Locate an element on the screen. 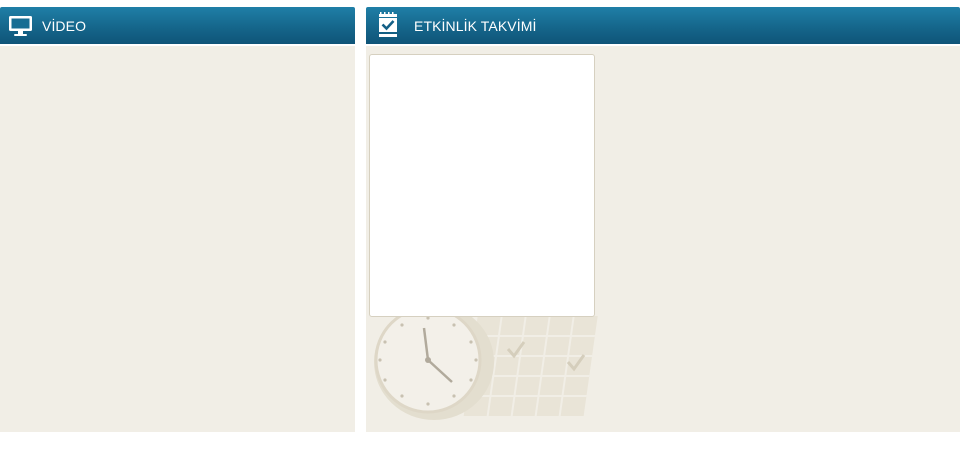 Image resolution: width=968 pixels, height=452 pixels. calendar-widget is located at coordinates (482, 185).